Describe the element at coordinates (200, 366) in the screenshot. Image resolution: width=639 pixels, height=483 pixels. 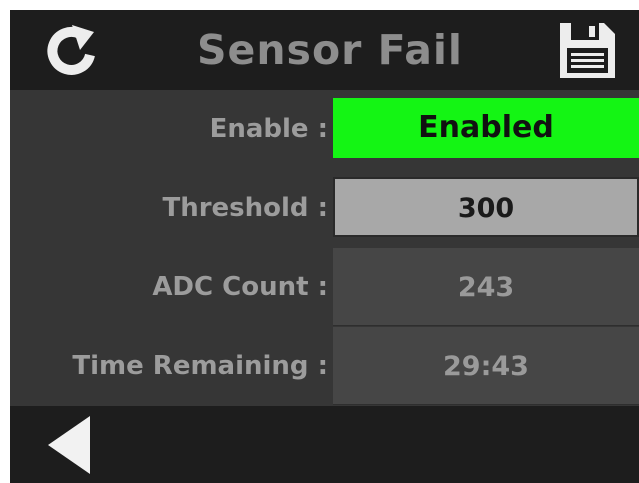
I see `time-remaining-label: Time Remaining :` at that location.